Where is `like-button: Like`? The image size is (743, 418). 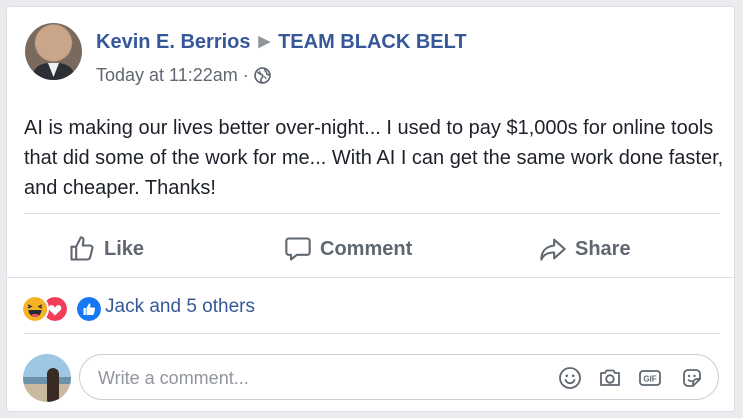 like-button: Like is located at coordinates (106, 249).